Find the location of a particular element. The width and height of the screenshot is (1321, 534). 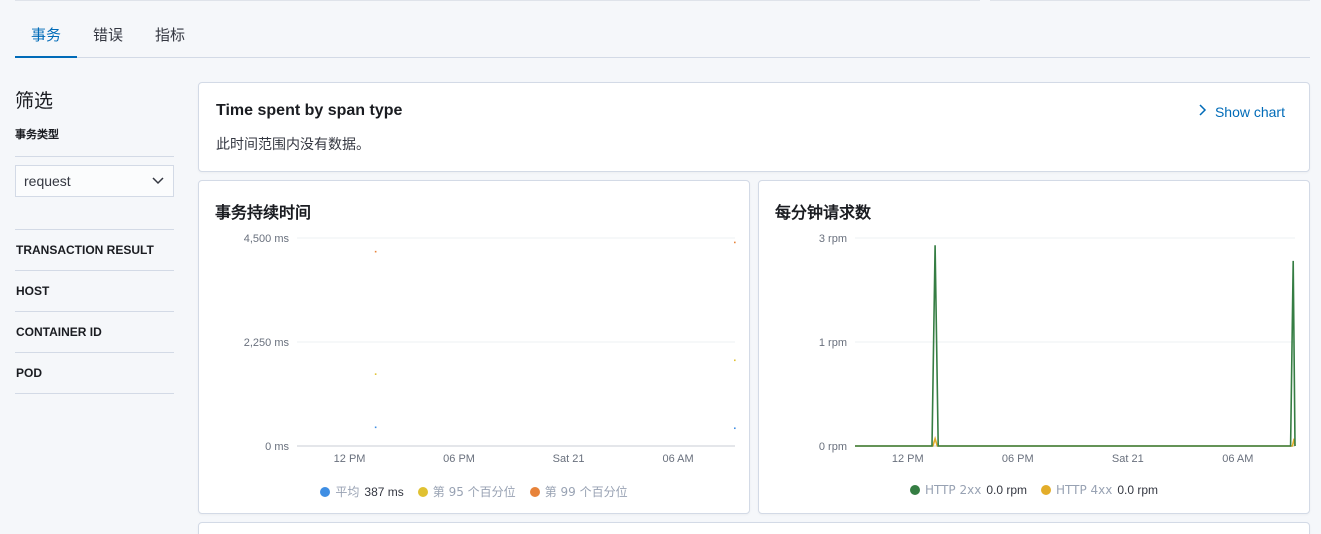

show-chart-label: Show chart is located at coordinates (1249, 111).